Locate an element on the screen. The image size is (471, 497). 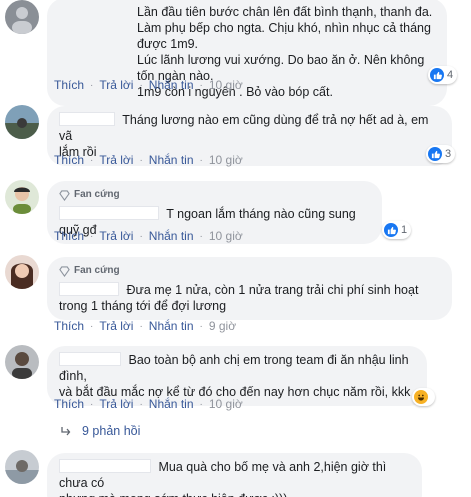
reaction-count: 3 is located at coordinates (441, 154).